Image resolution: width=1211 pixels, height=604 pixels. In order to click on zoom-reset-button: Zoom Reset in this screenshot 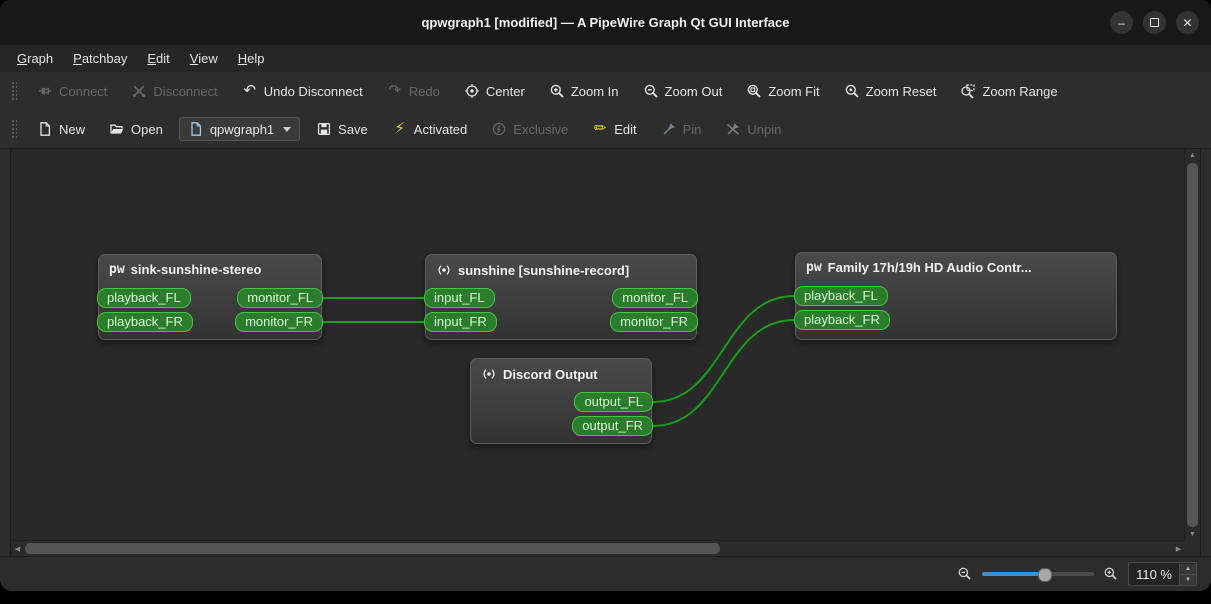, I will do `click(890, 91)`.